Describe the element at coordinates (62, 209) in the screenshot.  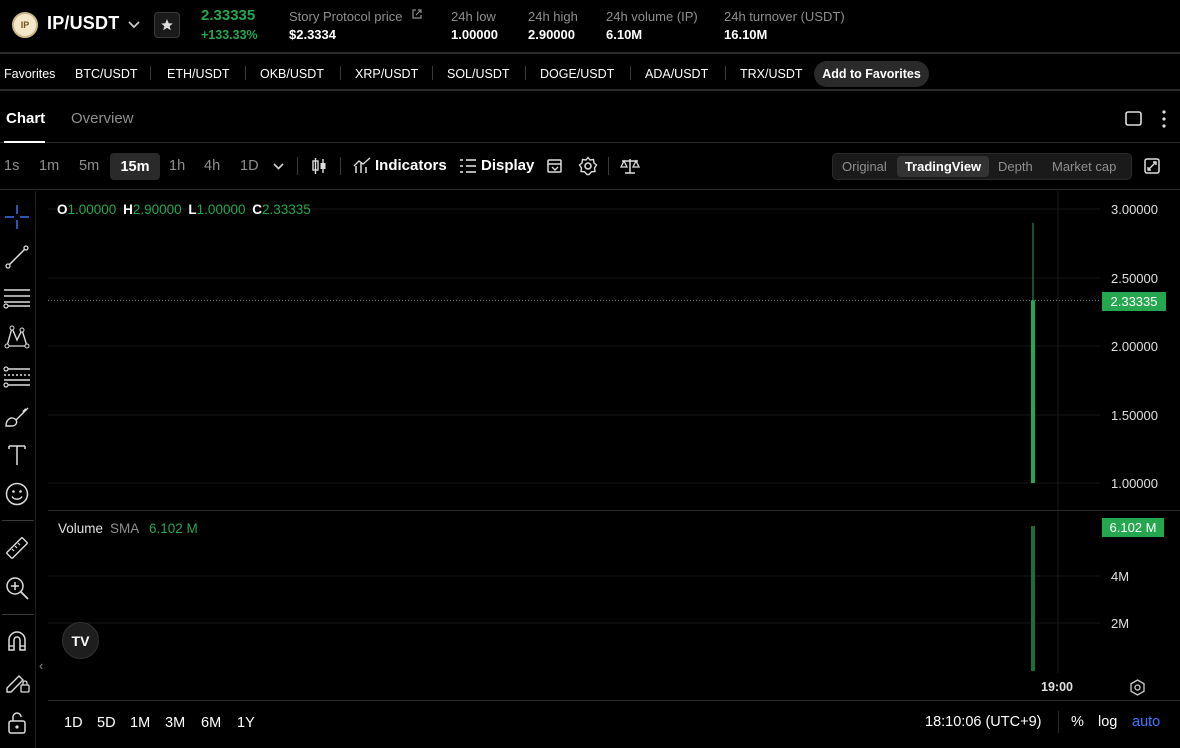
I see `ohlc-open-key: O` at that location.